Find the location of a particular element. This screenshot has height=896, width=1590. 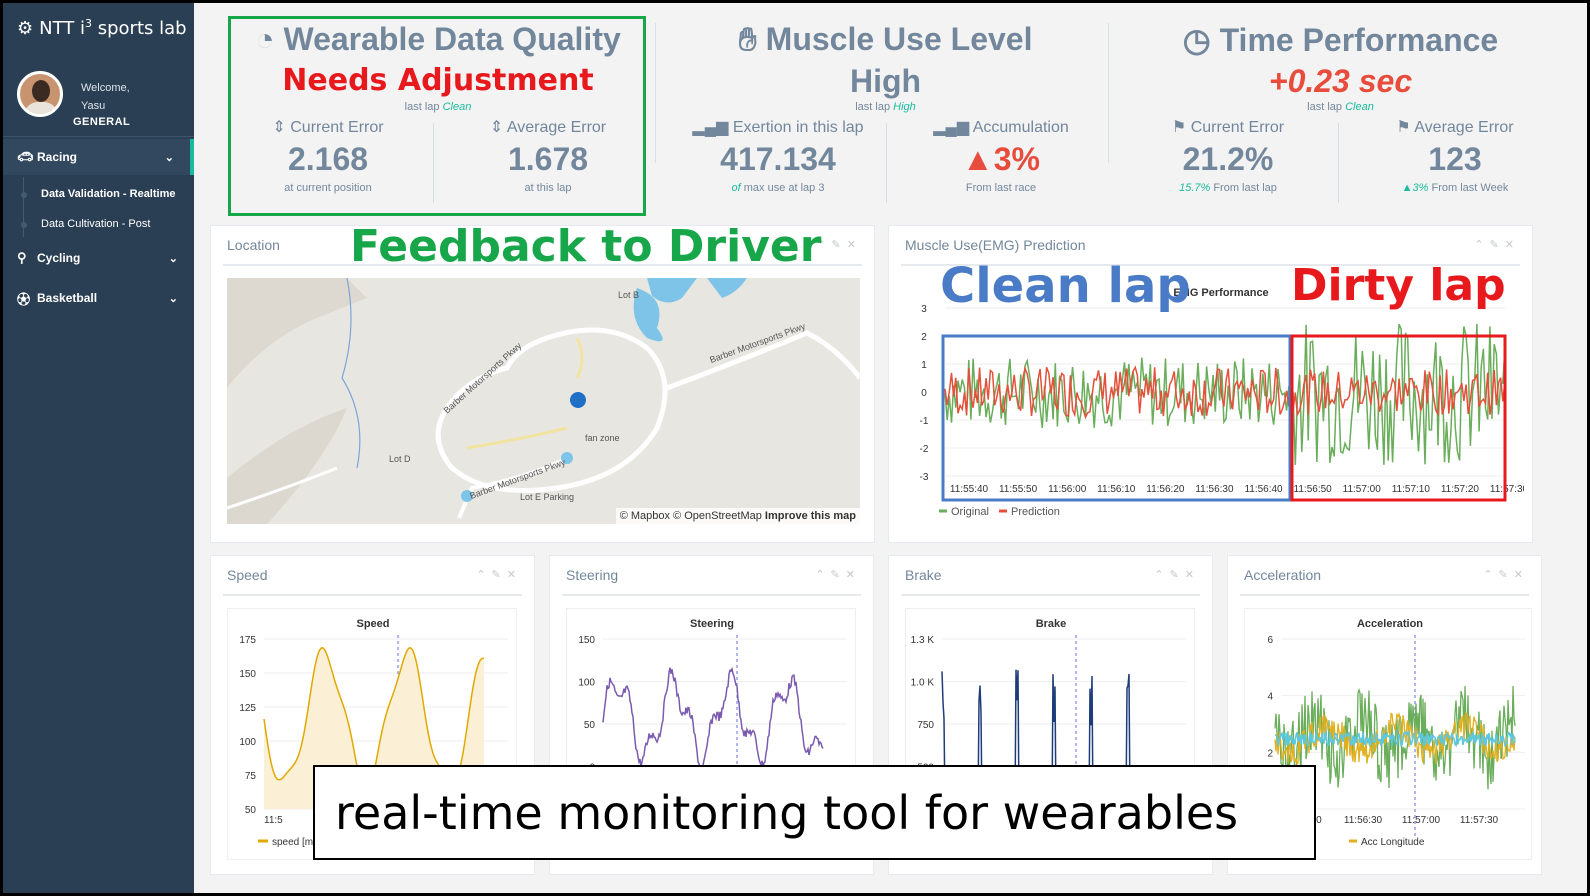

annotation-feedback: Feedback to Driver is located at coordinates (586, 246).